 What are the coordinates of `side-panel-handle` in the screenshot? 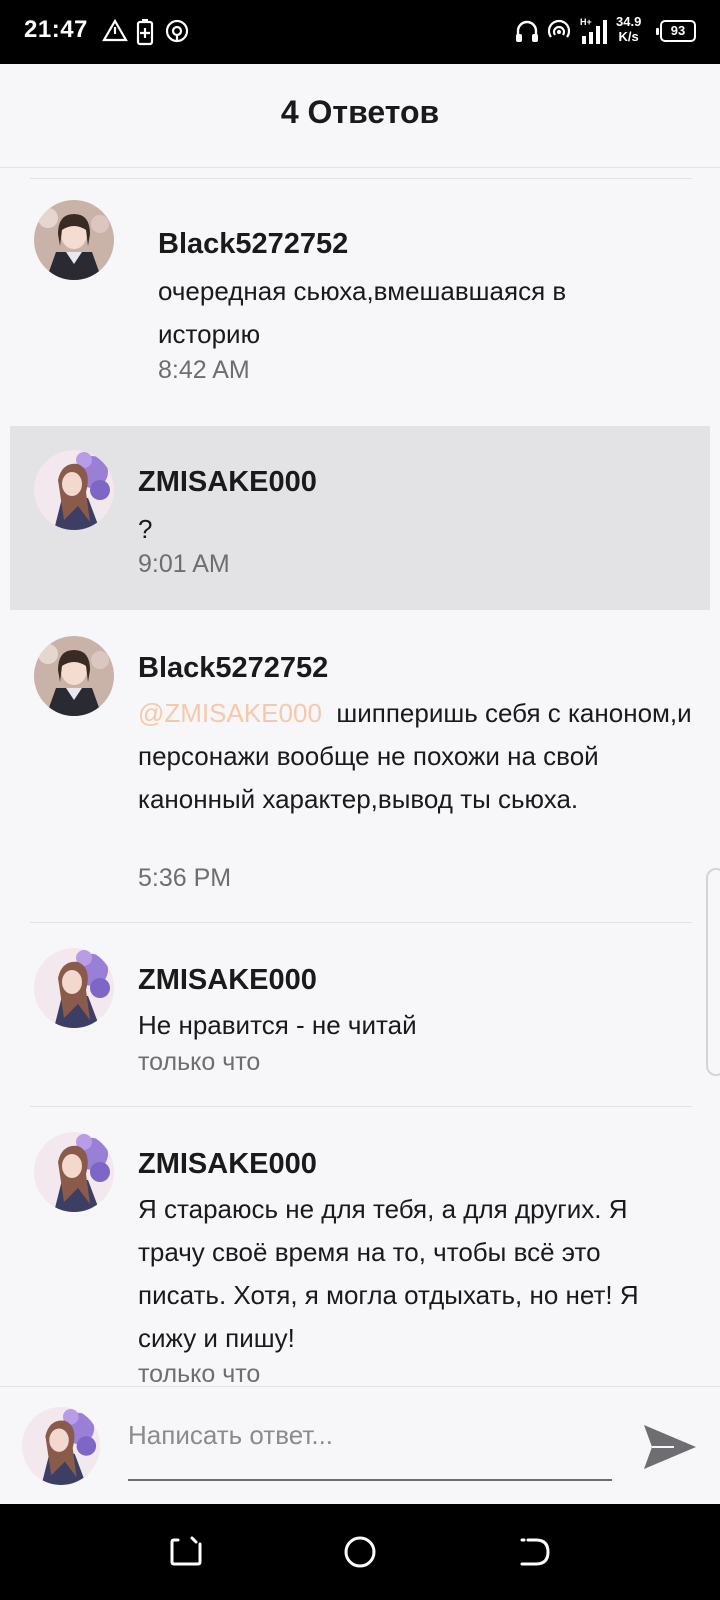 It's located at (713, 972).